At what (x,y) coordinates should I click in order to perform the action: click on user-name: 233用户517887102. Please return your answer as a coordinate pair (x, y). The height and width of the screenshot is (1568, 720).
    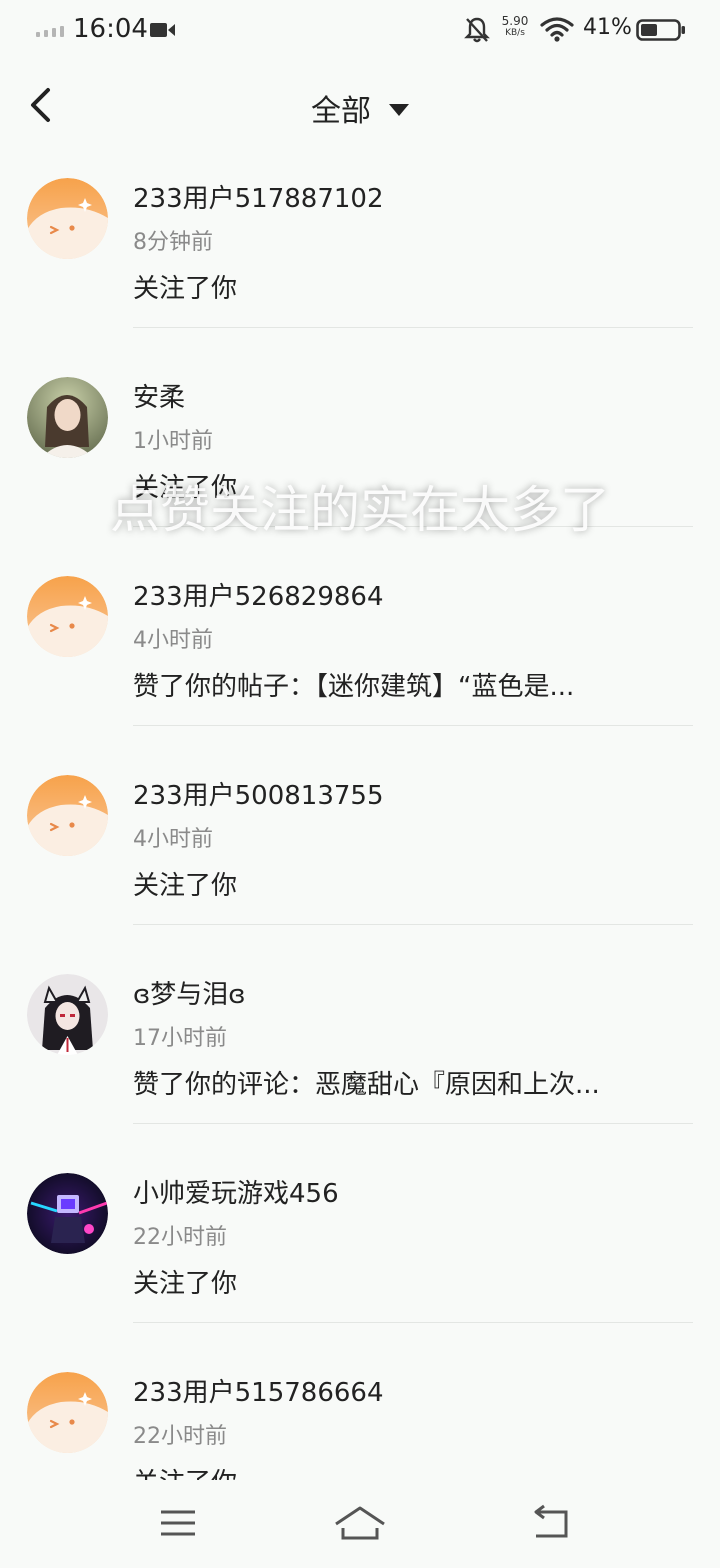
    Looking at the image, I should click on (258, 196).